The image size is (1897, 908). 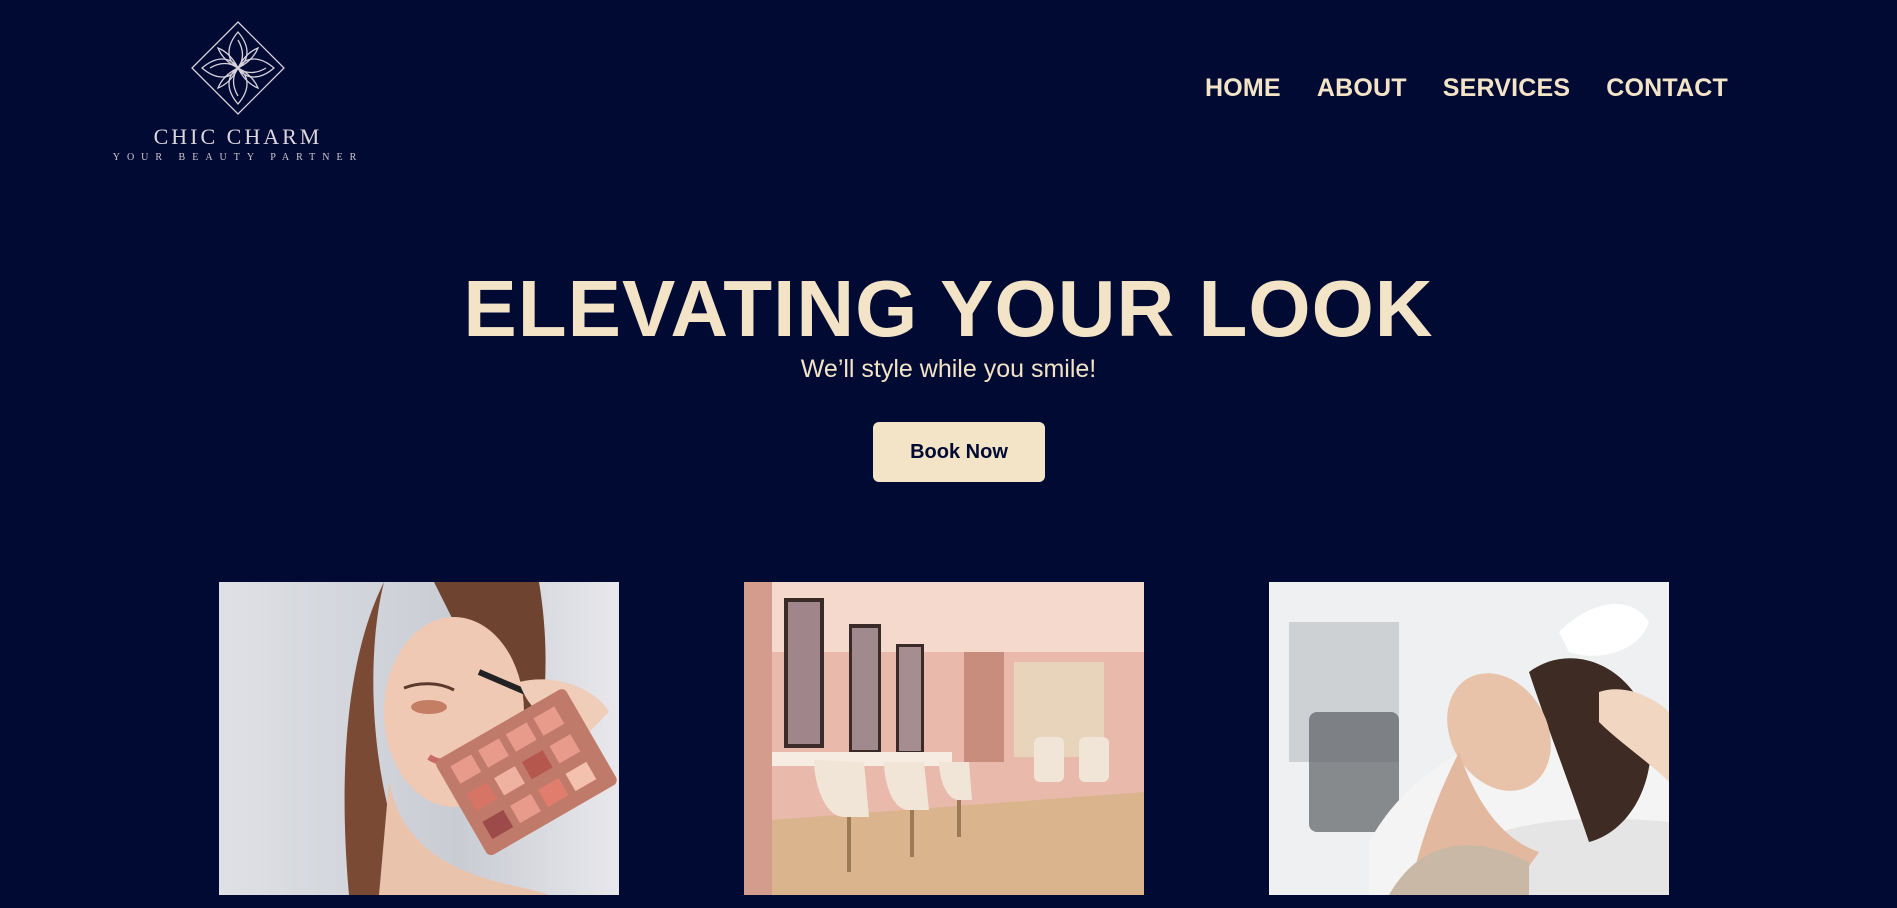 What do you see at coordinates (959, 452) in the screenshot?
I see `book-now-button: Book Now` at bounding box center [959, 452].